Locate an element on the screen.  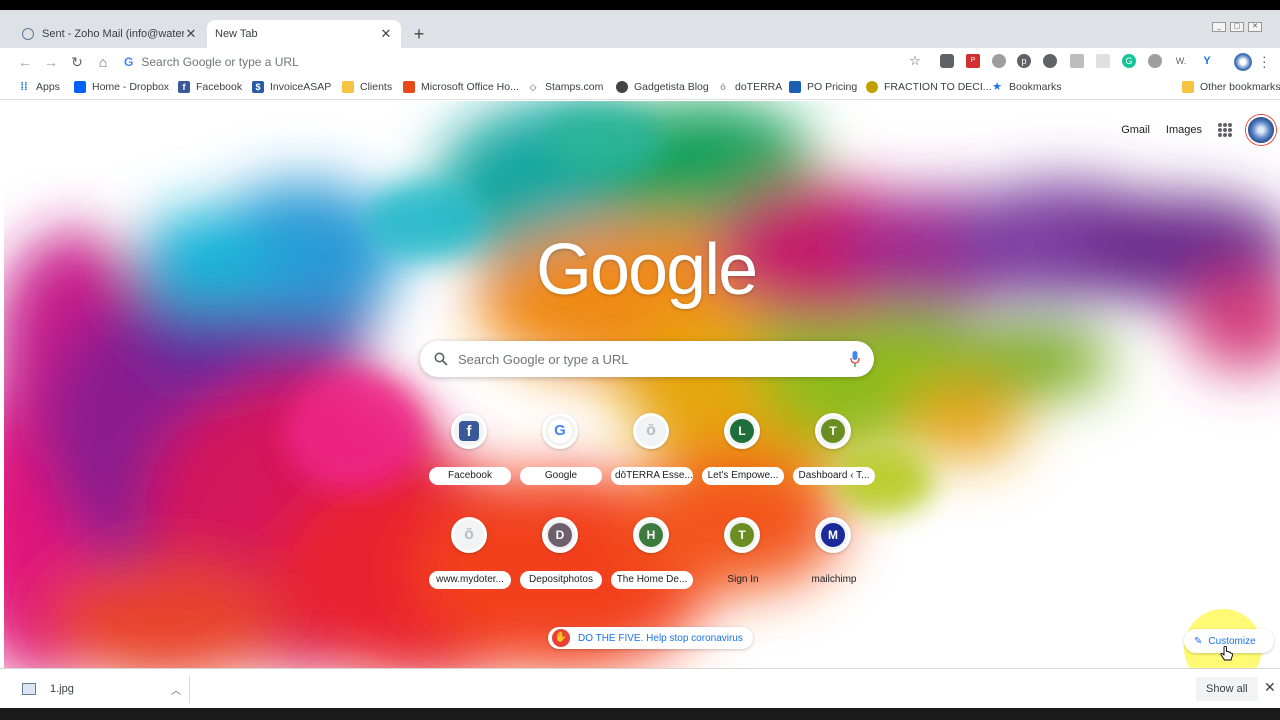
image-file-icon is located at coordinates (29, 689).